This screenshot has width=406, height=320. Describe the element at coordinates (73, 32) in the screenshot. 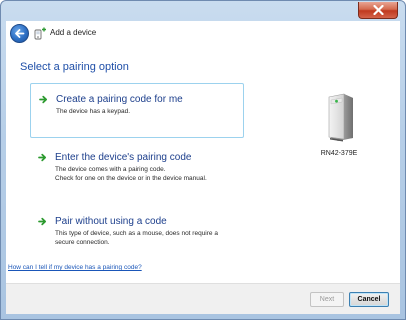

I see `window-title: Add a device` at that location.